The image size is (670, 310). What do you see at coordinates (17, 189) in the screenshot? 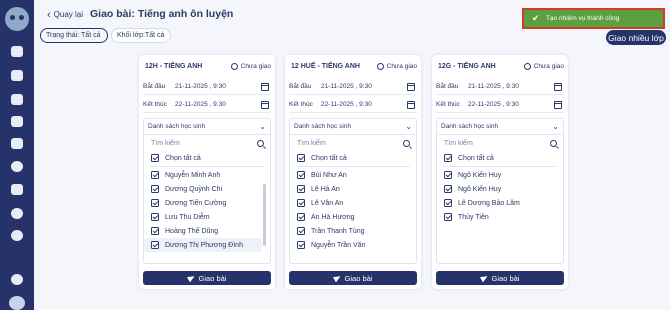
I see `users-icon` at bounding box center [17, 189].